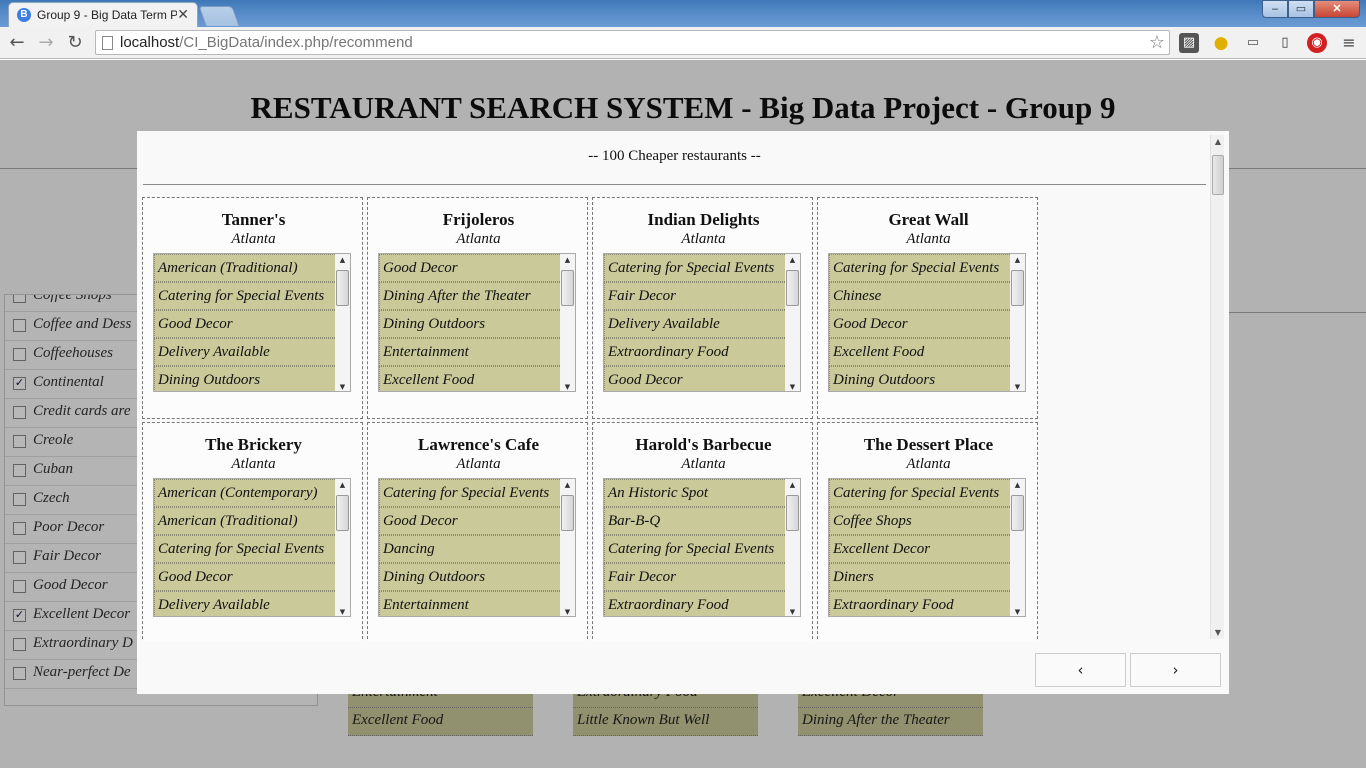  What do you see at coordinates (920, 296) in the screenshot?
I see `category-item: Chinese` at bounding box center [920, 296].